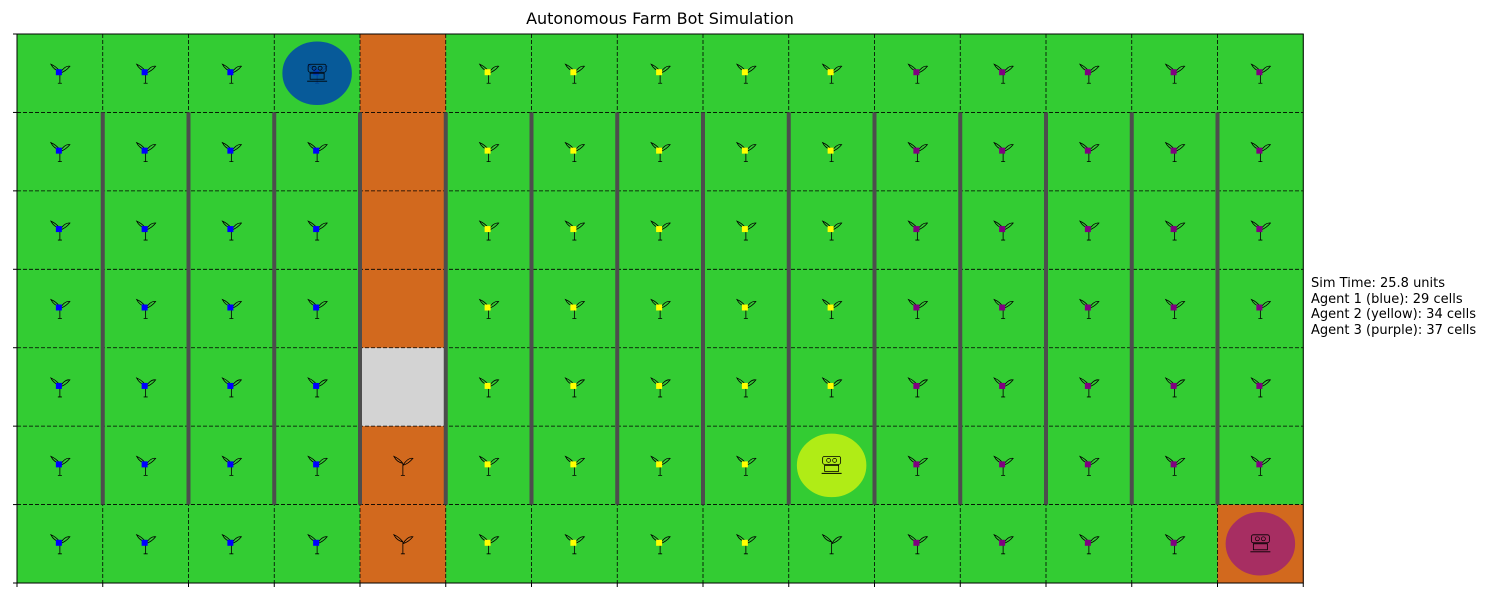 This screenshot has width=1500, height=600. I want to click on agent-2-robot, so click(831, 465).